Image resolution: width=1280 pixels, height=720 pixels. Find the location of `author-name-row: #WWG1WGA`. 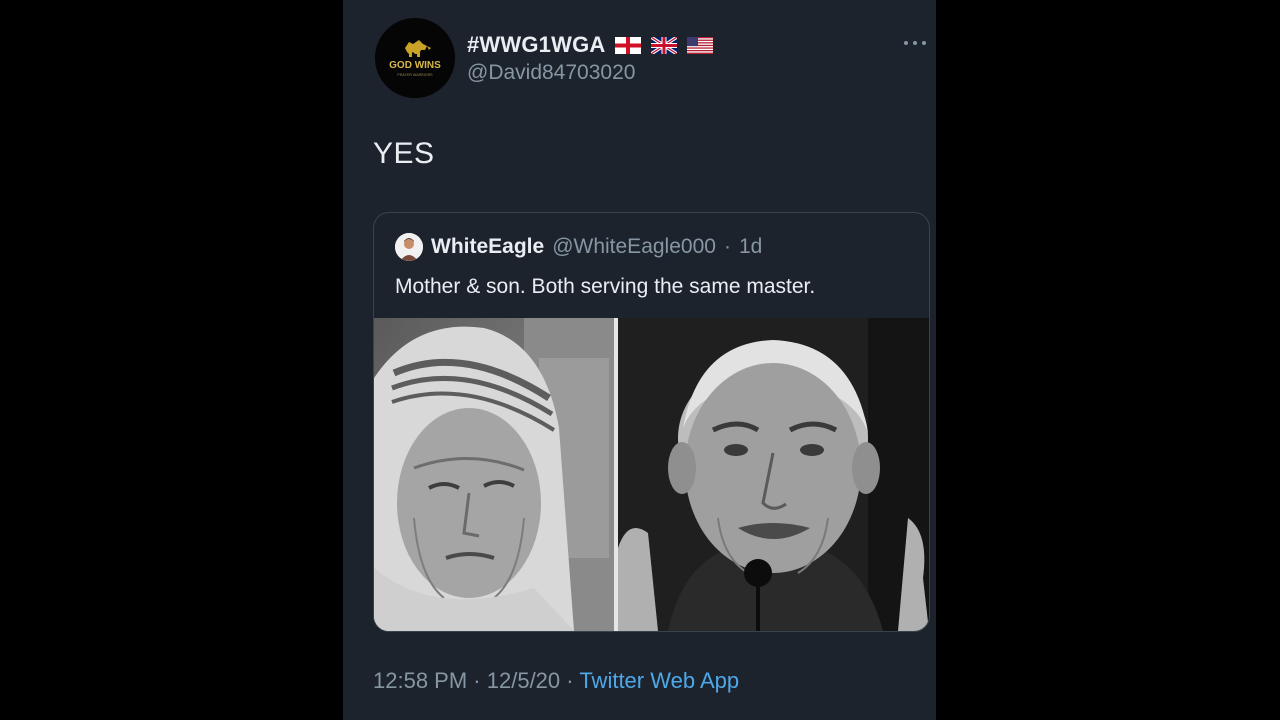

author-name-row: #WWG1WGA is located at coordinates (590, 45).